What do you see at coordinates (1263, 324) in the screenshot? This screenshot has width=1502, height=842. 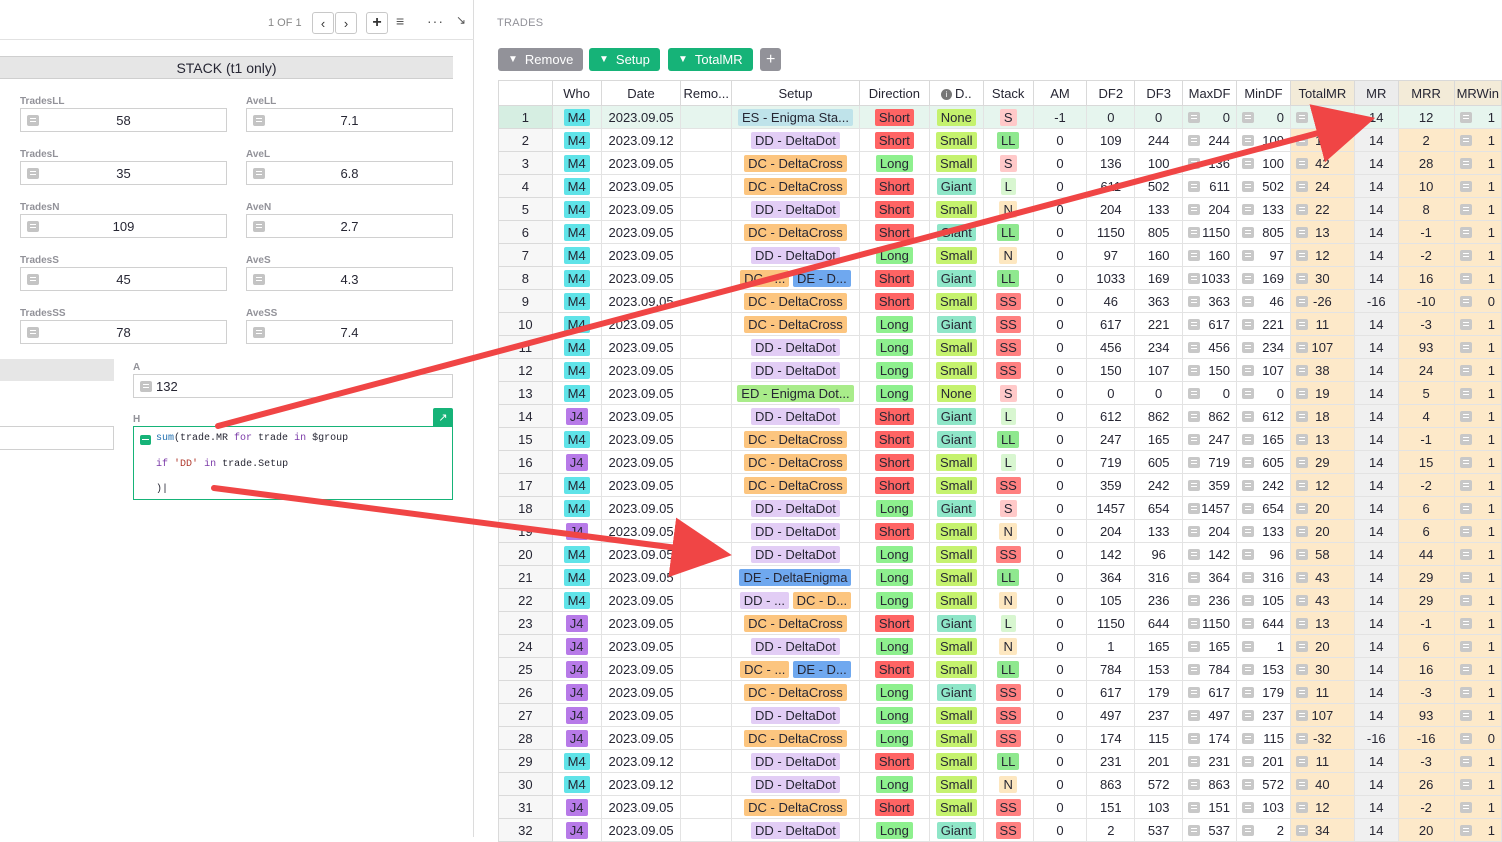 I see `mindf-cell: 221` at bounding box center [1263, 324].